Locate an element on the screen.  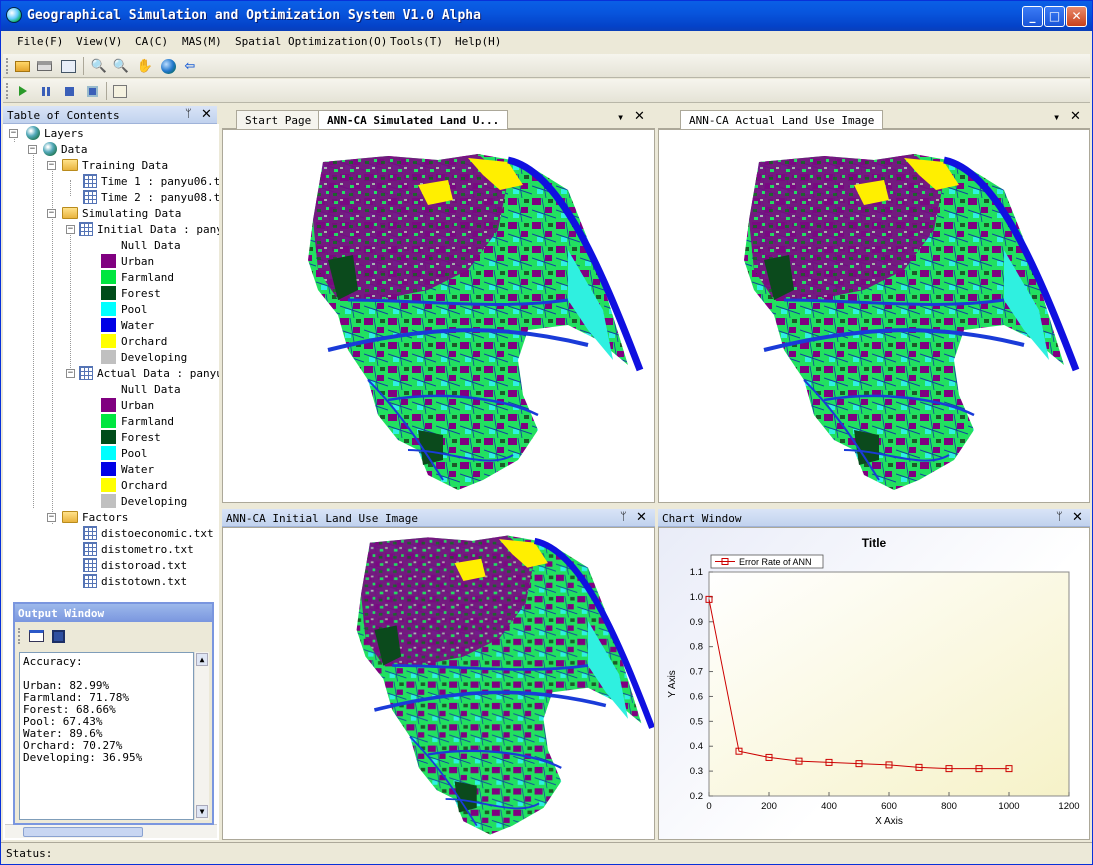
chart-window-header: Chart Window ᛘ ✕ is located at coordinates (874, 518).